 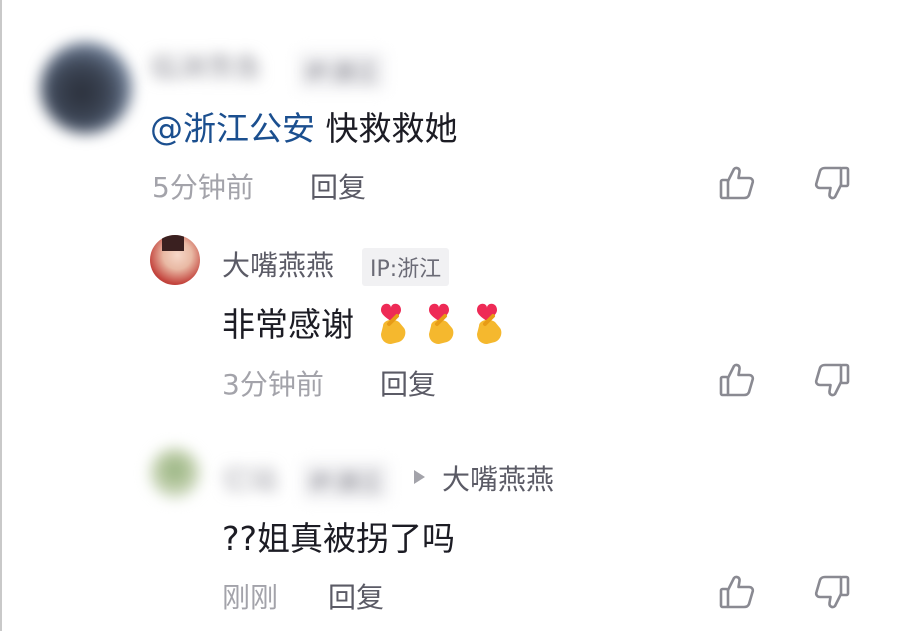 What do you see at coordinates (386, 128) in the screenshot?
I see `comment-body: 快救救她` at bounding box center [386, 128].